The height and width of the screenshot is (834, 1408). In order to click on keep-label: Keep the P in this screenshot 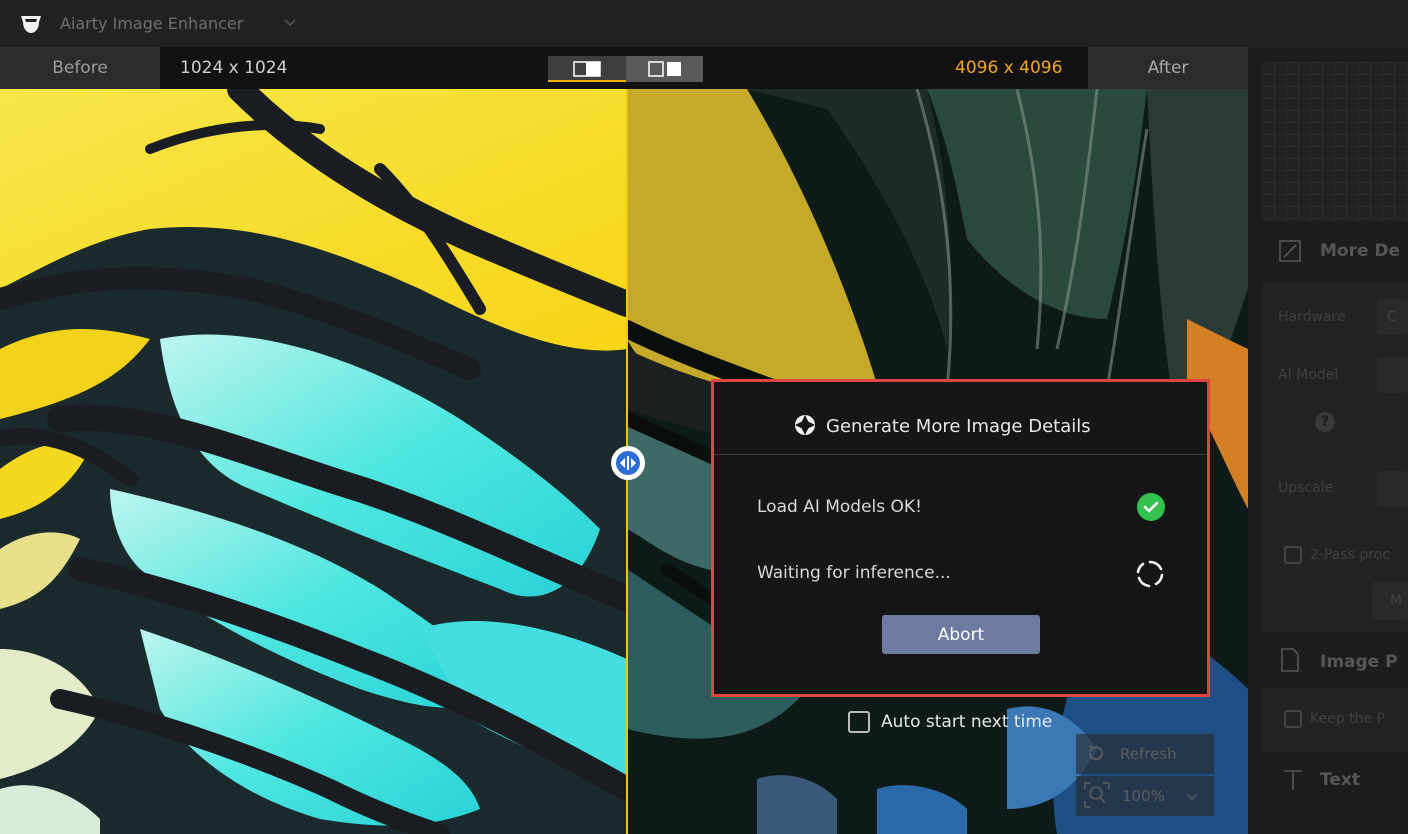, I will do `click(1347, 719)`.